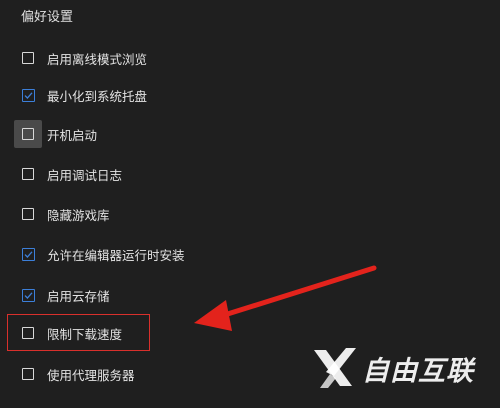 This screenshot has height=408, width=500. I want to click on option-cloud-storage: 启用云存储, so click(62, 295).